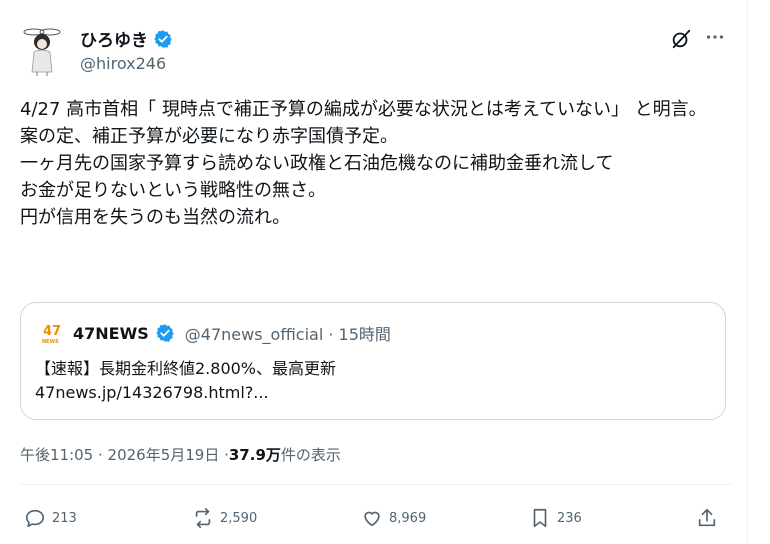  I want to click on bookmark-count: 236, so click(569, 518).